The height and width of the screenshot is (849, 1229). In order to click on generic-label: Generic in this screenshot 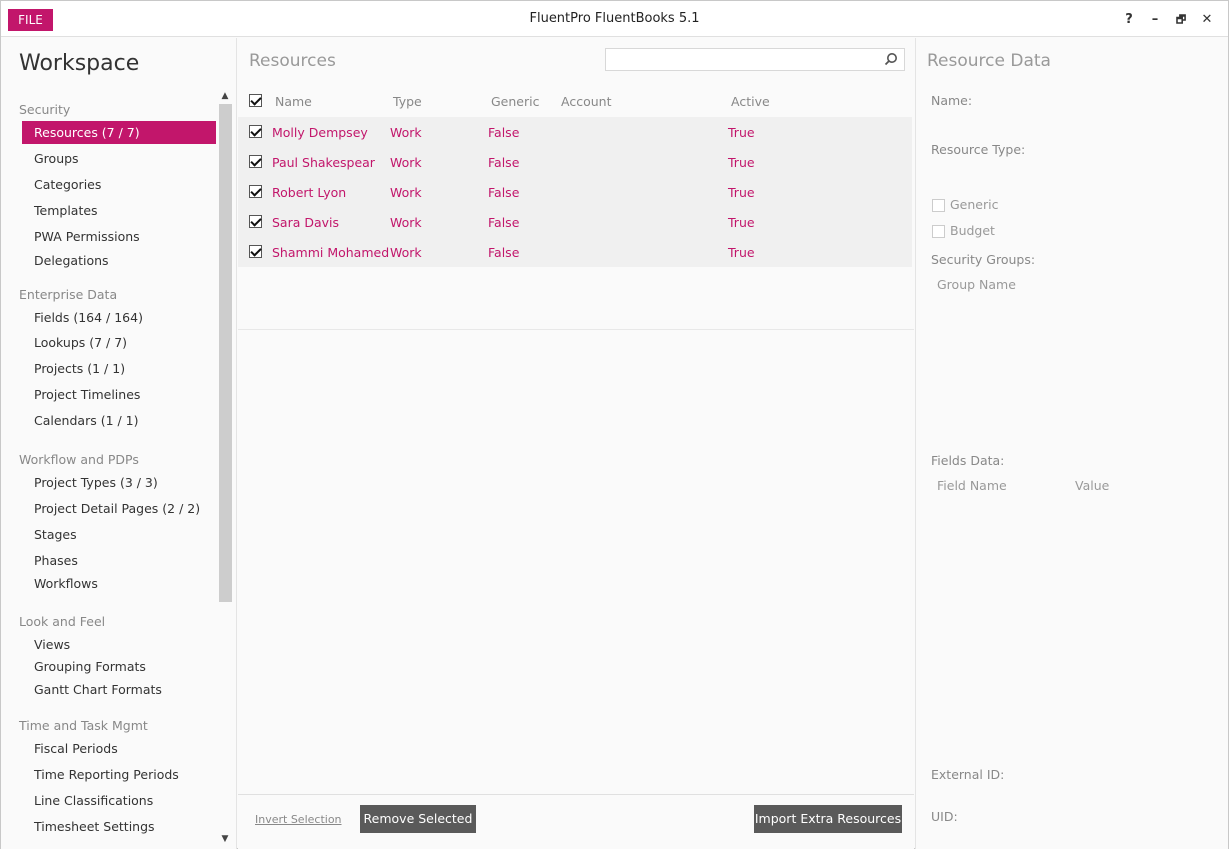, I will do `click(974, 204)`.